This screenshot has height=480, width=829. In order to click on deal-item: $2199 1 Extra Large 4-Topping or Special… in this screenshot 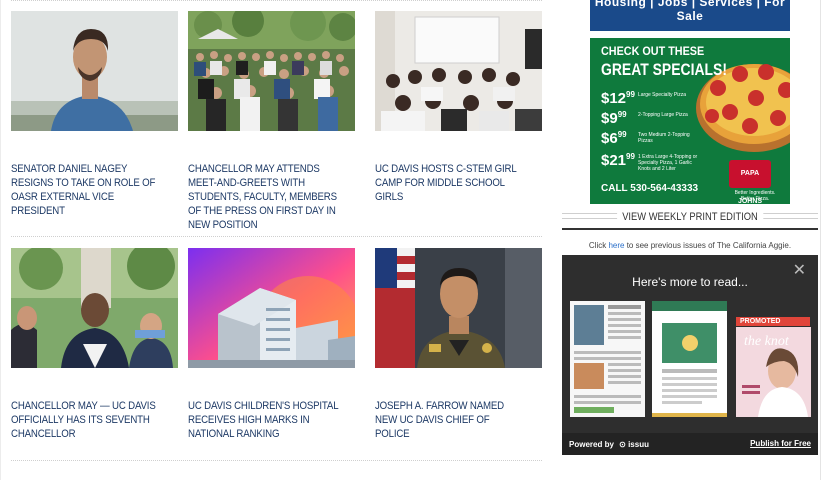, I will do `click(649, 162)`.